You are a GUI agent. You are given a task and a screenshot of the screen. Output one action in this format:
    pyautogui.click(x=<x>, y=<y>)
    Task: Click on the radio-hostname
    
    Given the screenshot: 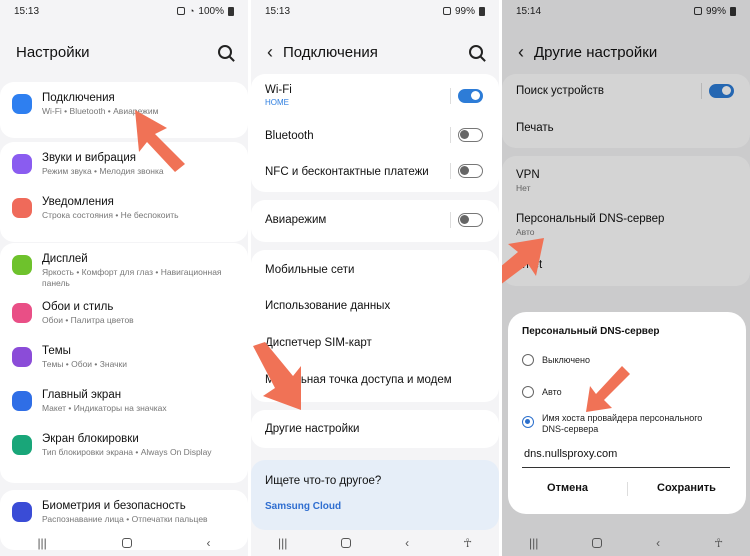 What is the action you would take?
    pyautogui.click(x=528, y=422)
    